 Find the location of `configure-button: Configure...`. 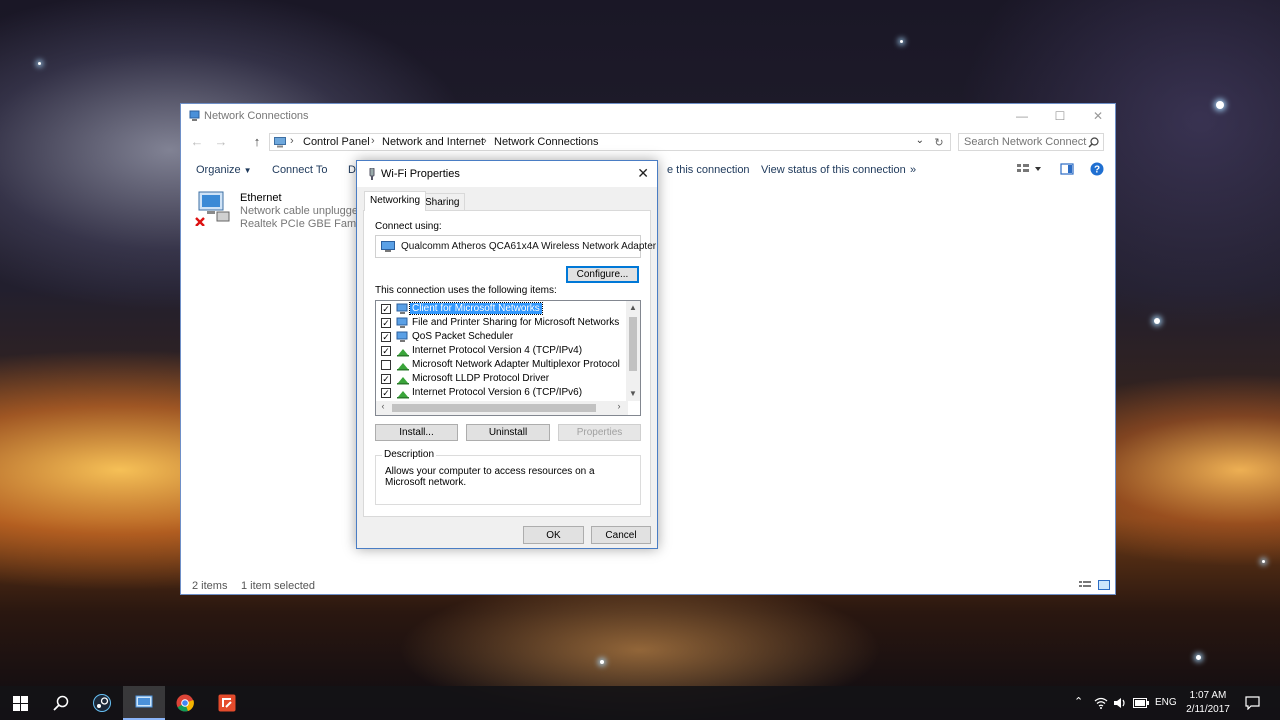

configure-button: Configure... is located at coordinates (602, 274).